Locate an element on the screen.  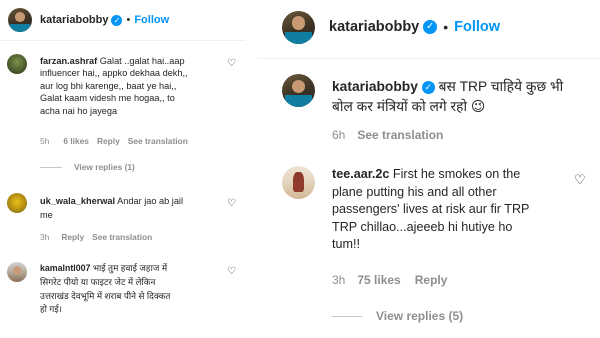
comment-text-line: Andar jao ab jail is located at coordinates (150, 201).